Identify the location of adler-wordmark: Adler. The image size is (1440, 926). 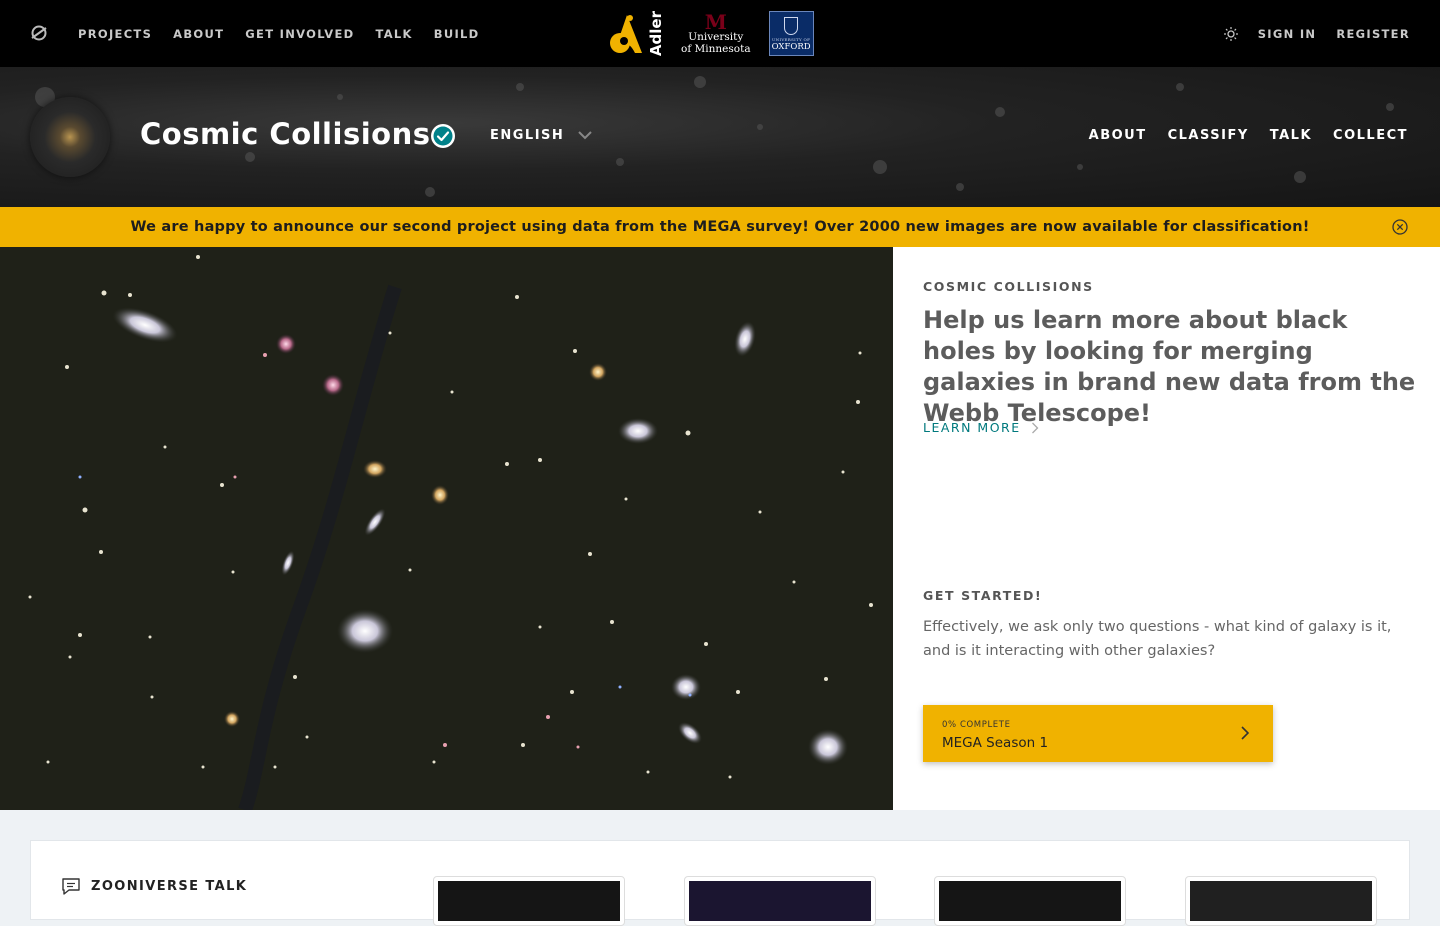
(656, 33).